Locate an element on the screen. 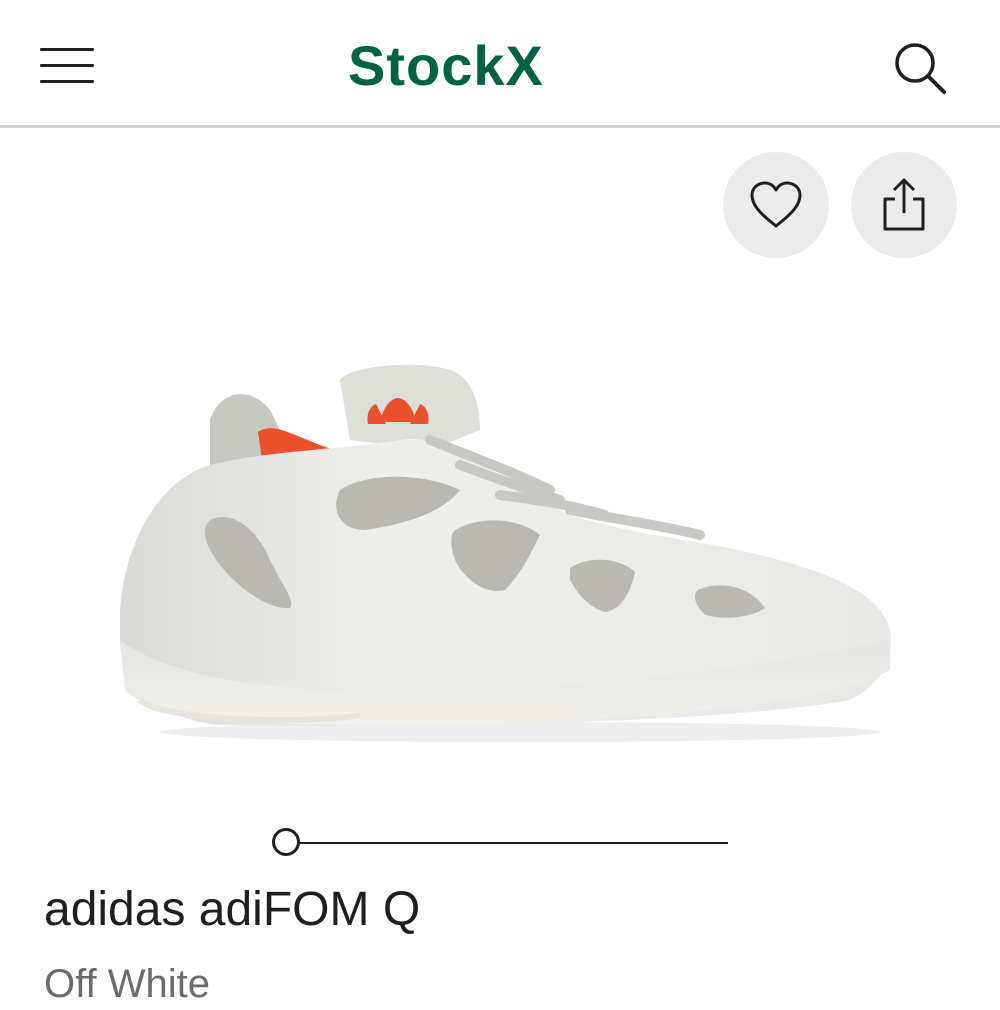  favorite-button is located at coordinates (776, 205).